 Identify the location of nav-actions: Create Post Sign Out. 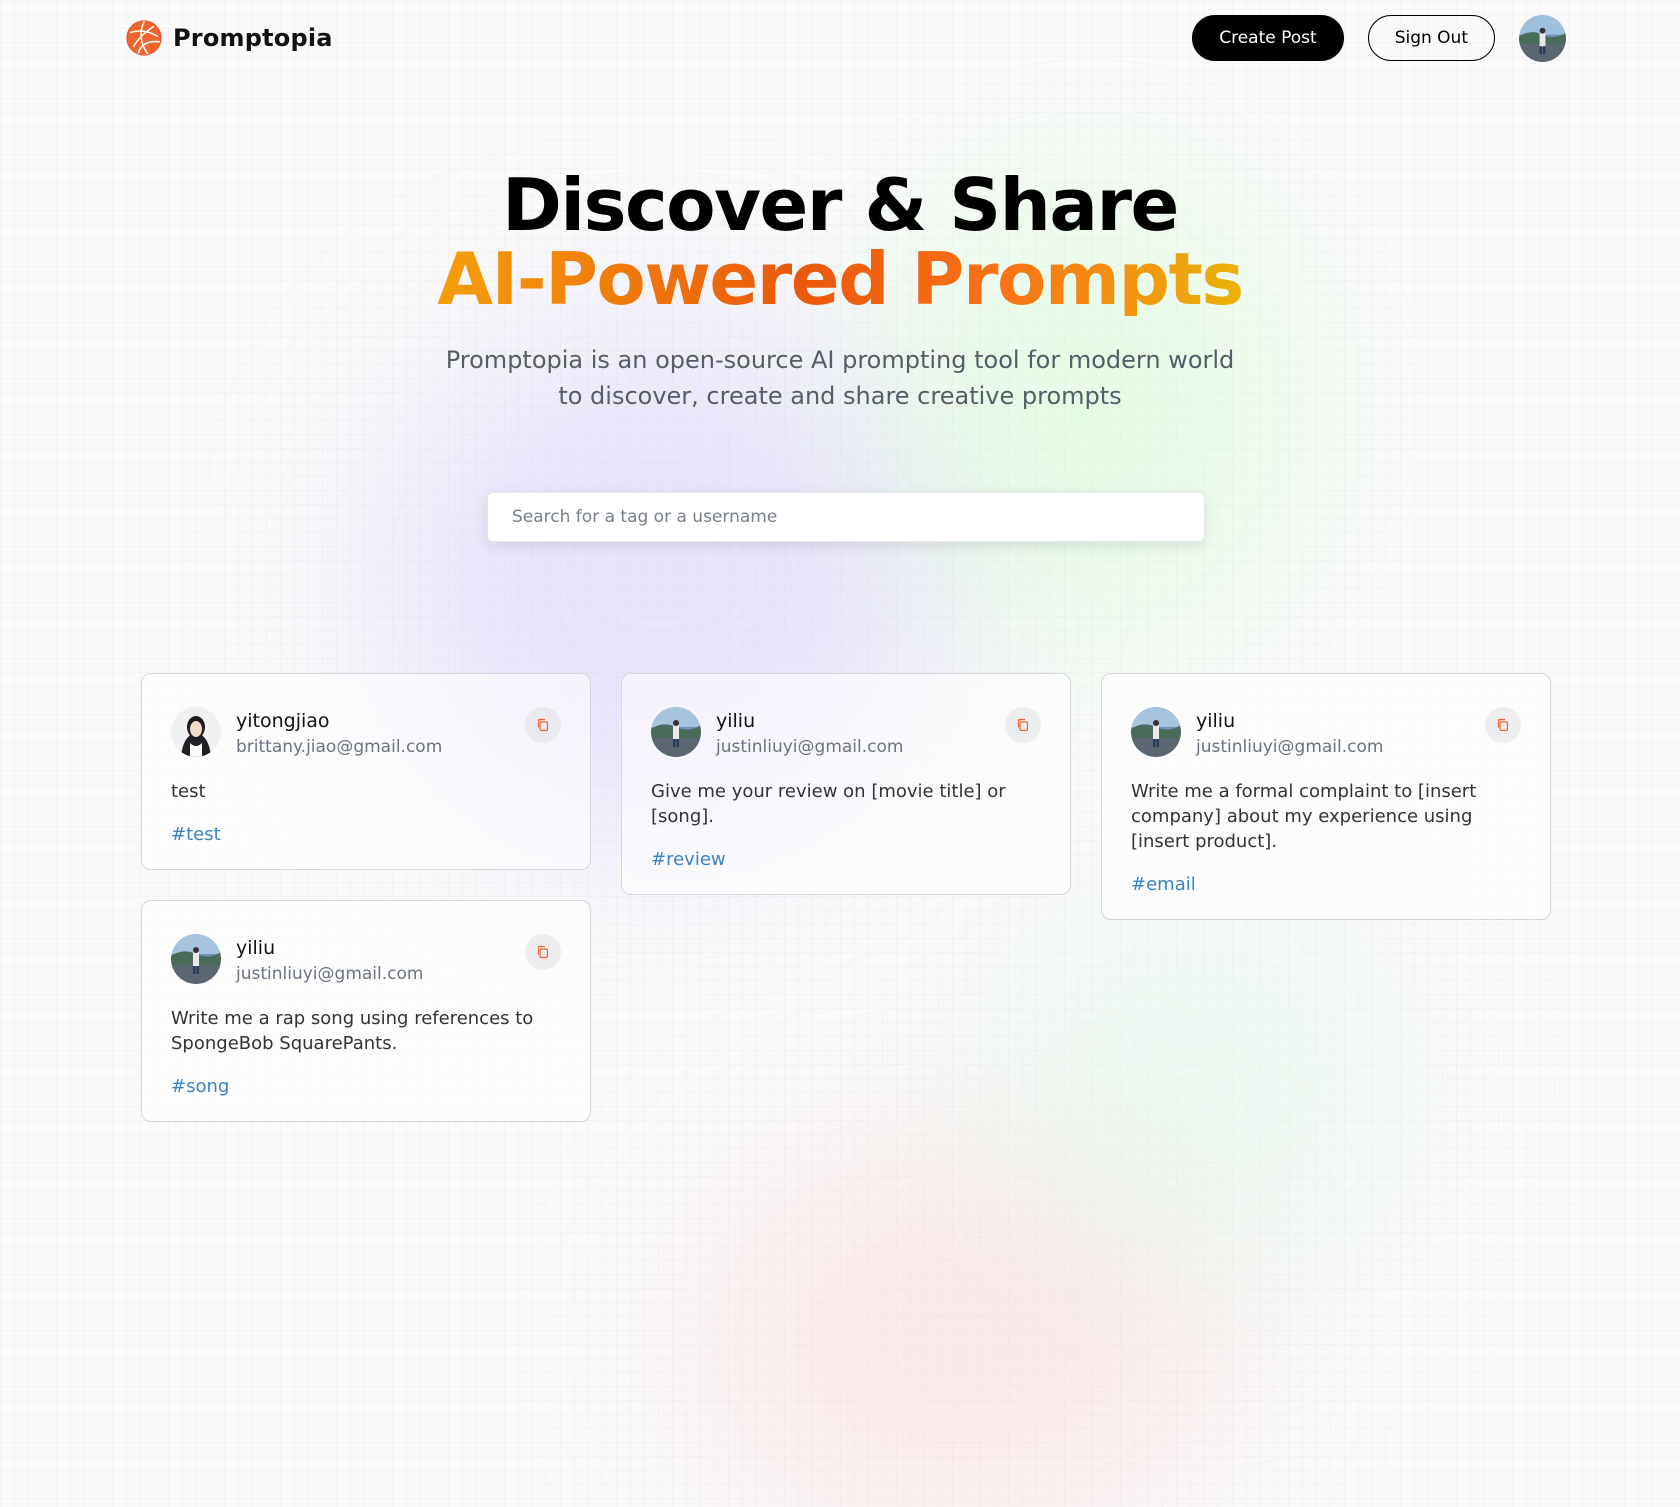
(1379, 38).